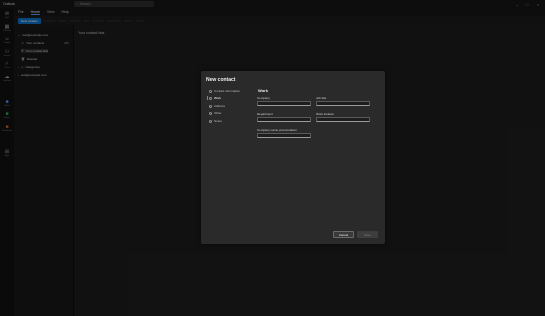 The height and width of the screenshot is (316, 545). I want to click on section-title: Work, so click(263, 90).